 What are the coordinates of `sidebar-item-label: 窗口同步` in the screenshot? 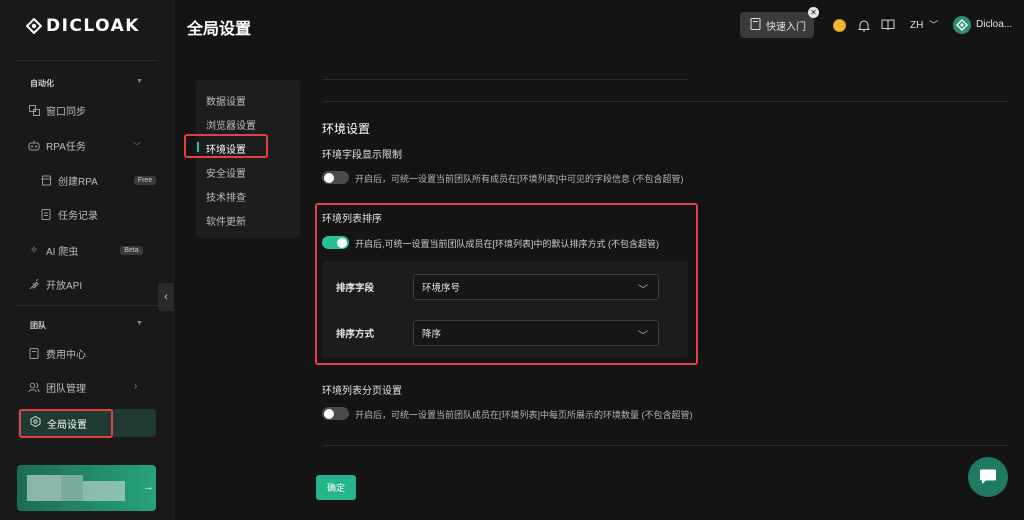 It's located at (66, 112).